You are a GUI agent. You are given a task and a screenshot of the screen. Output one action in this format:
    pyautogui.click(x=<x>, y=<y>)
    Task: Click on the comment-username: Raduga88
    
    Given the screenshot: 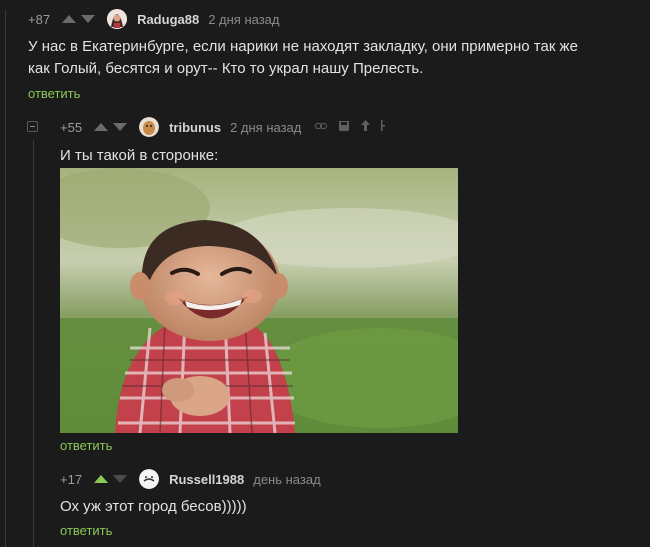 What is the action you would take?
    pyautogui.click(x=168, y=19)
    